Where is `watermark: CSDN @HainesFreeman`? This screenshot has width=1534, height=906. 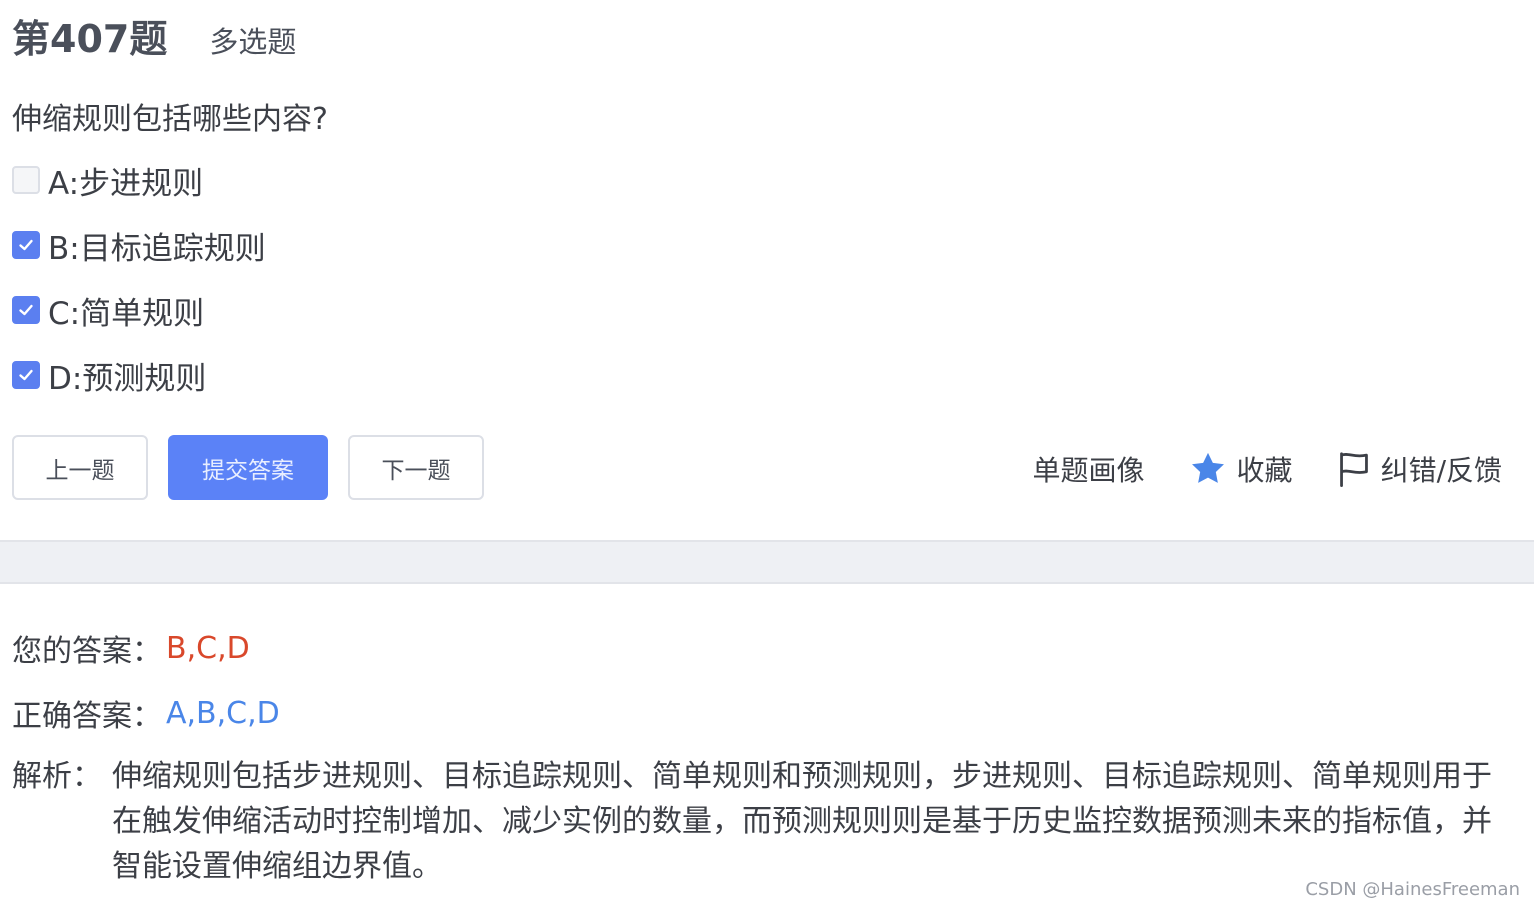 watermark: CSDN @HainesFreeman is located at coordinates (1412, 889).